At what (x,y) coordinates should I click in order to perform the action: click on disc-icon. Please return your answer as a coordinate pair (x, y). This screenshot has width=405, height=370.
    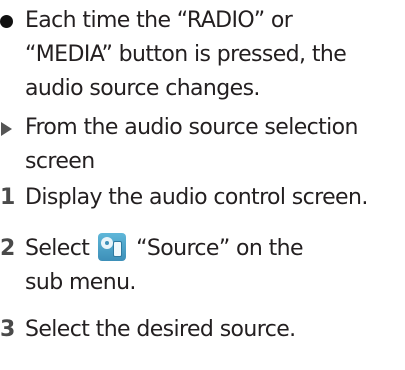
    Looking at the image, I should click on (106, 243).